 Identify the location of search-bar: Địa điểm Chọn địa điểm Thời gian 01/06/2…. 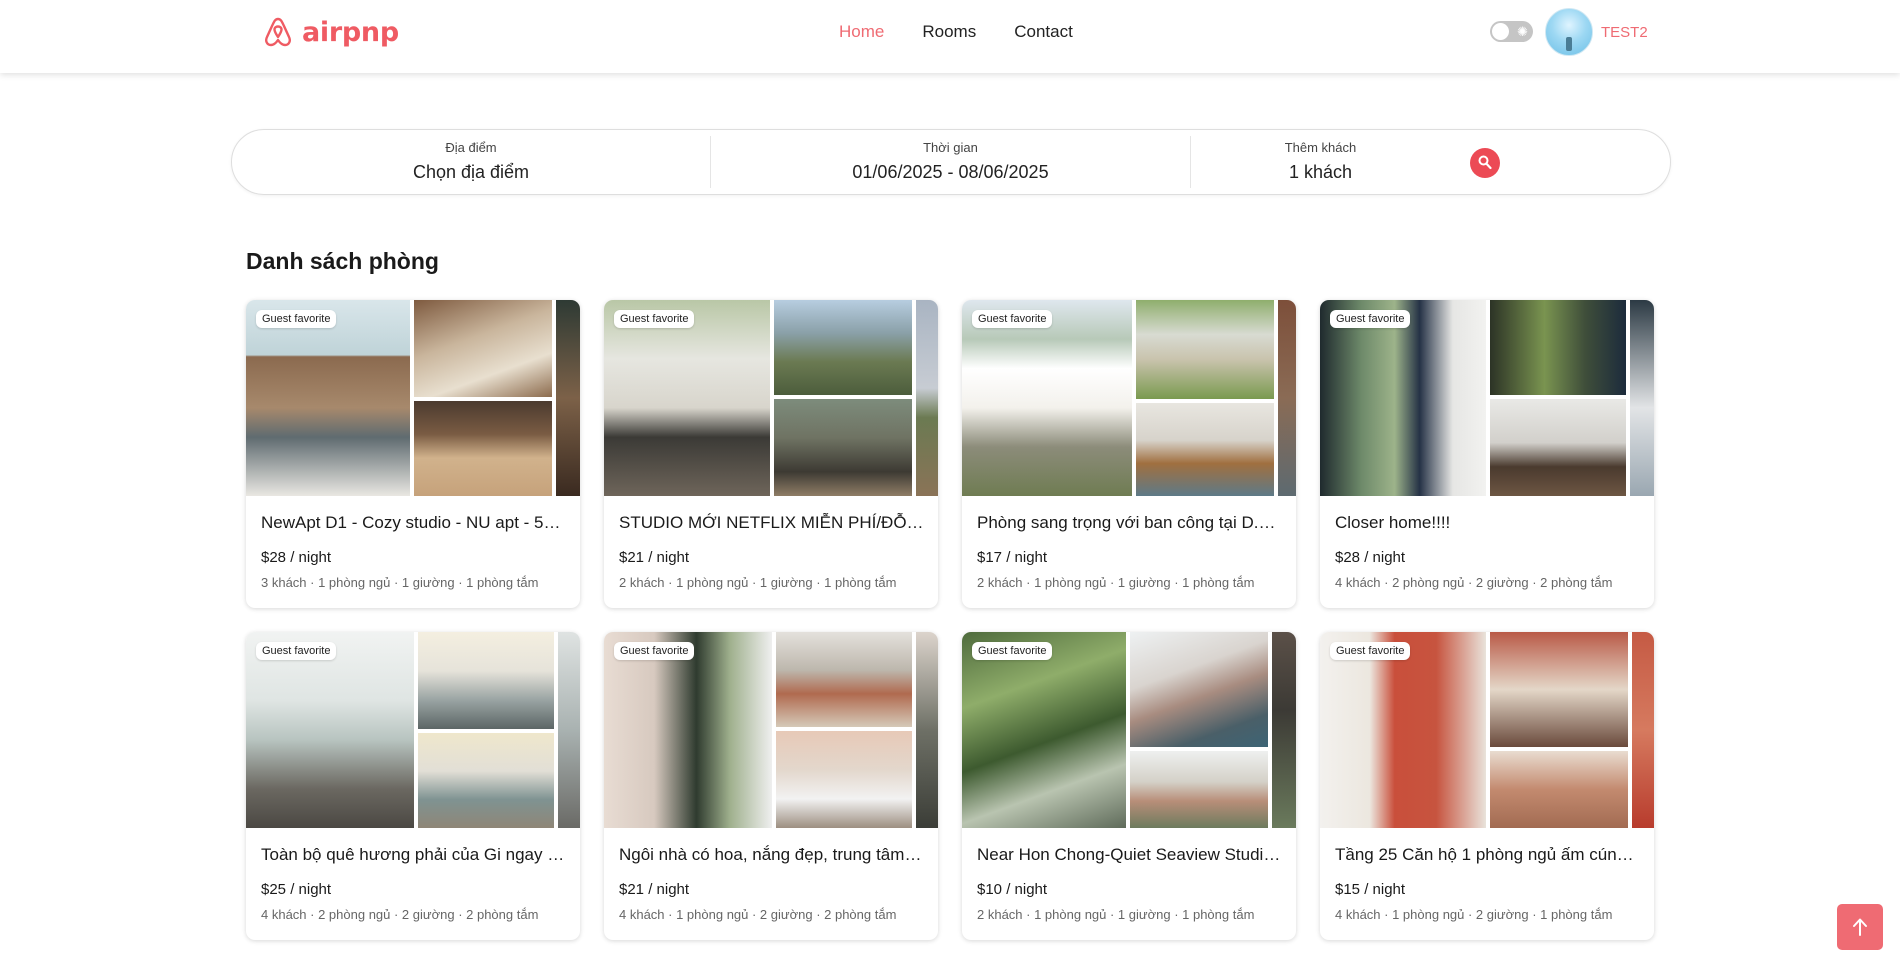
(951, 162).